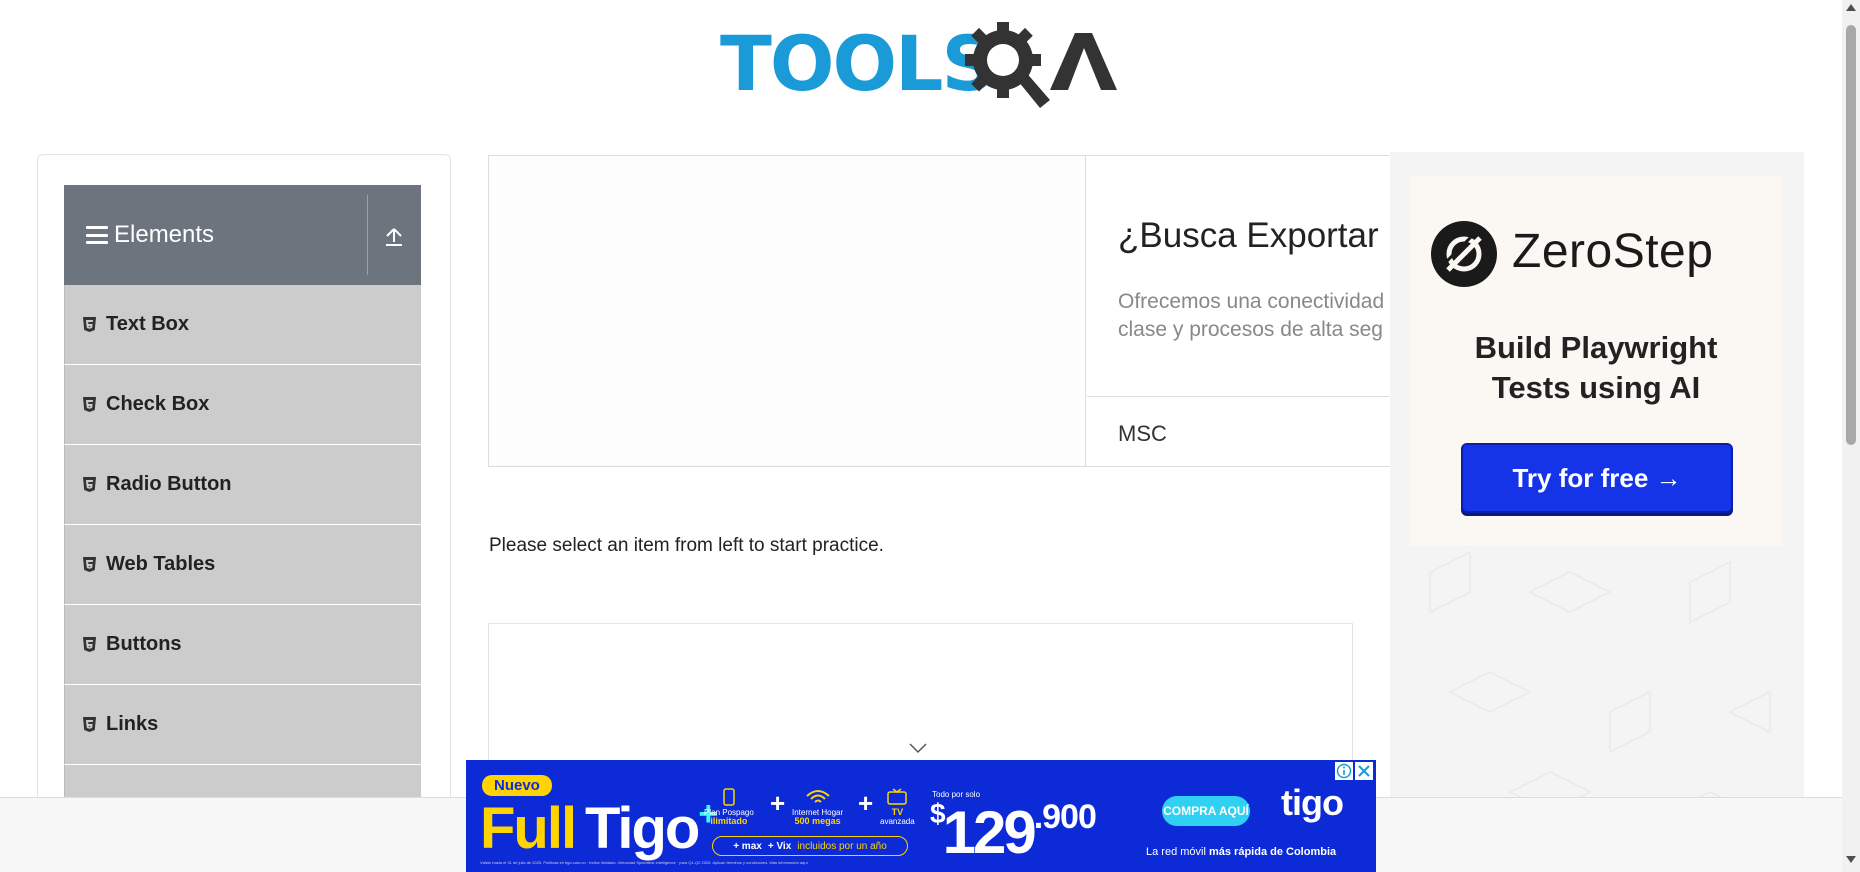 The height and width of the screenshot is (872, 1860). I want to click on banner-feature-internet: Internet Hogar 500 megas, so click(817, 807).